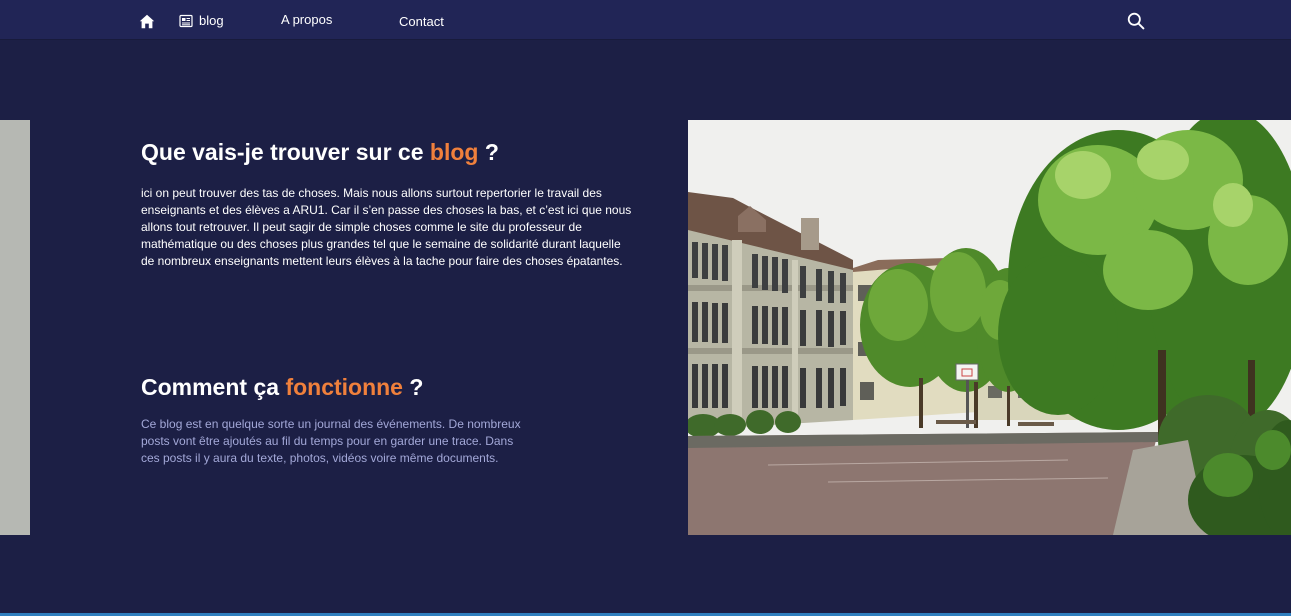 The image size is (1291, 616). I want to click on top-navbar: blog A propos Contact, so click(645, 20).